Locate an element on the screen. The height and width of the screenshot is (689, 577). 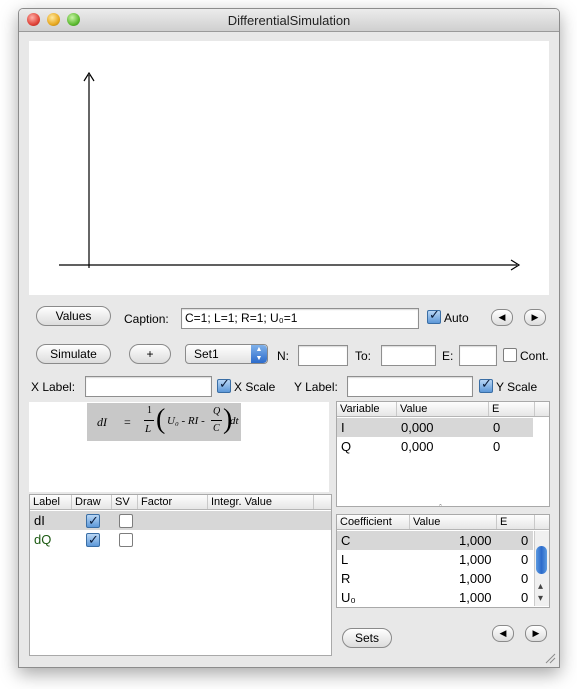
variables-table-header: Variable Value E is located at coordinates (443, 409).